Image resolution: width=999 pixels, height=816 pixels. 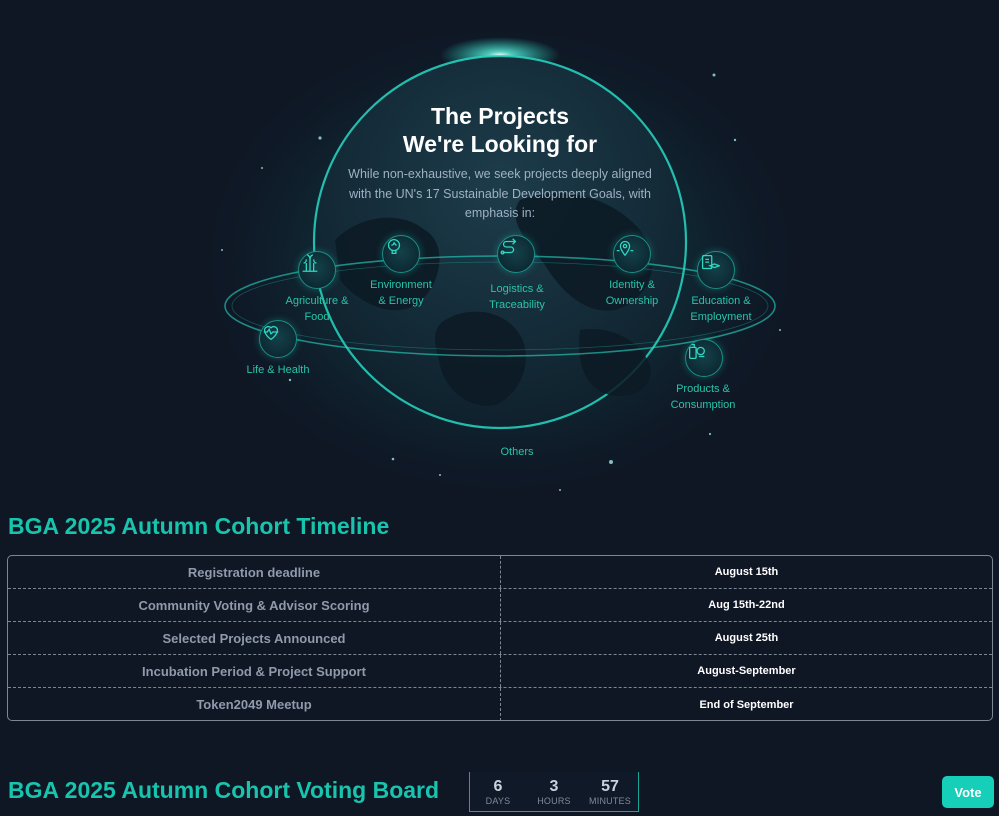 I want to click on table-row: Registration deadline August 15th, so click(x=500, y=572).